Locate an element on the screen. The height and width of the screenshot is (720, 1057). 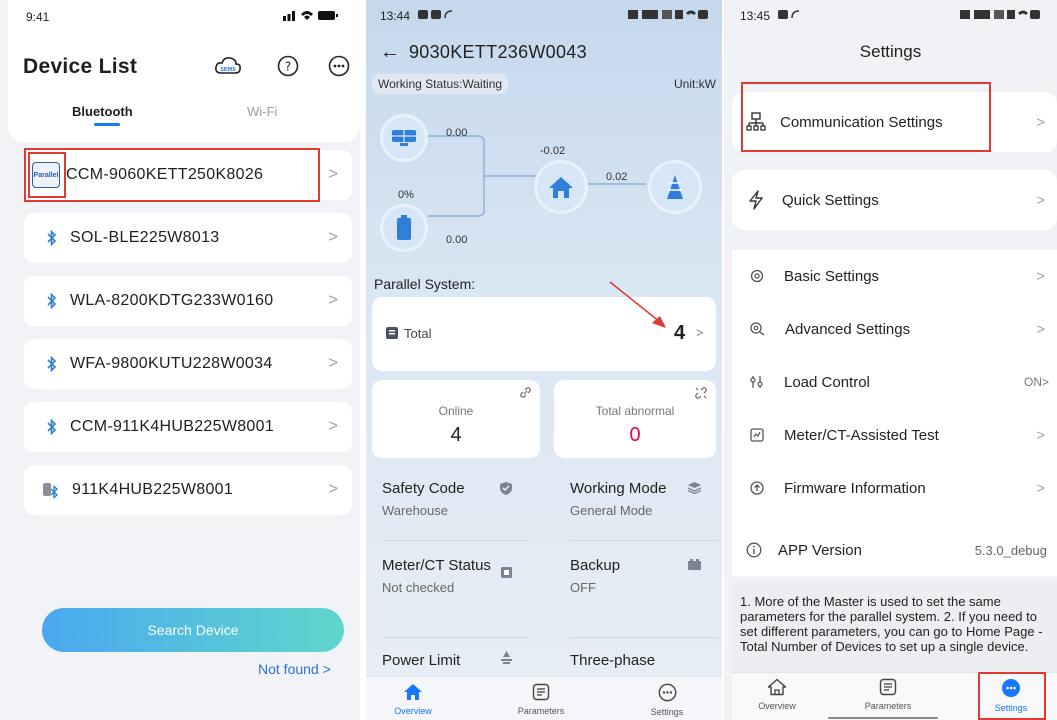
cell-value: General Mode is located at coordinates (611, 510).